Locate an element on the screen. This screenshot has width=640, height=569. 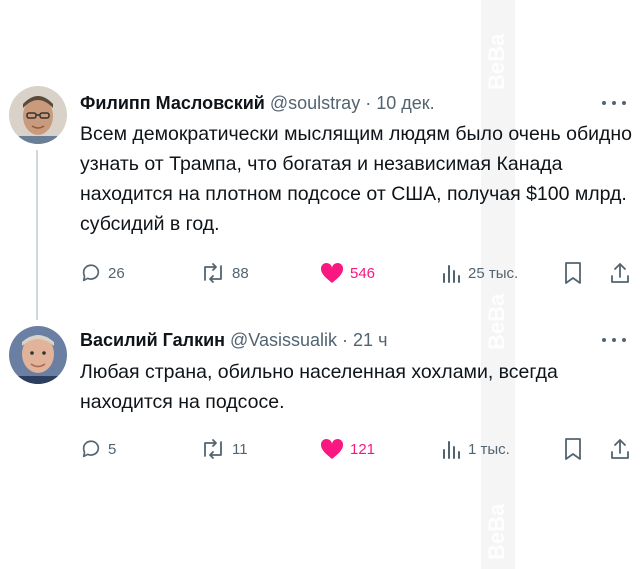
views-button: 1 тыс. is located at coordinates (475, 449).